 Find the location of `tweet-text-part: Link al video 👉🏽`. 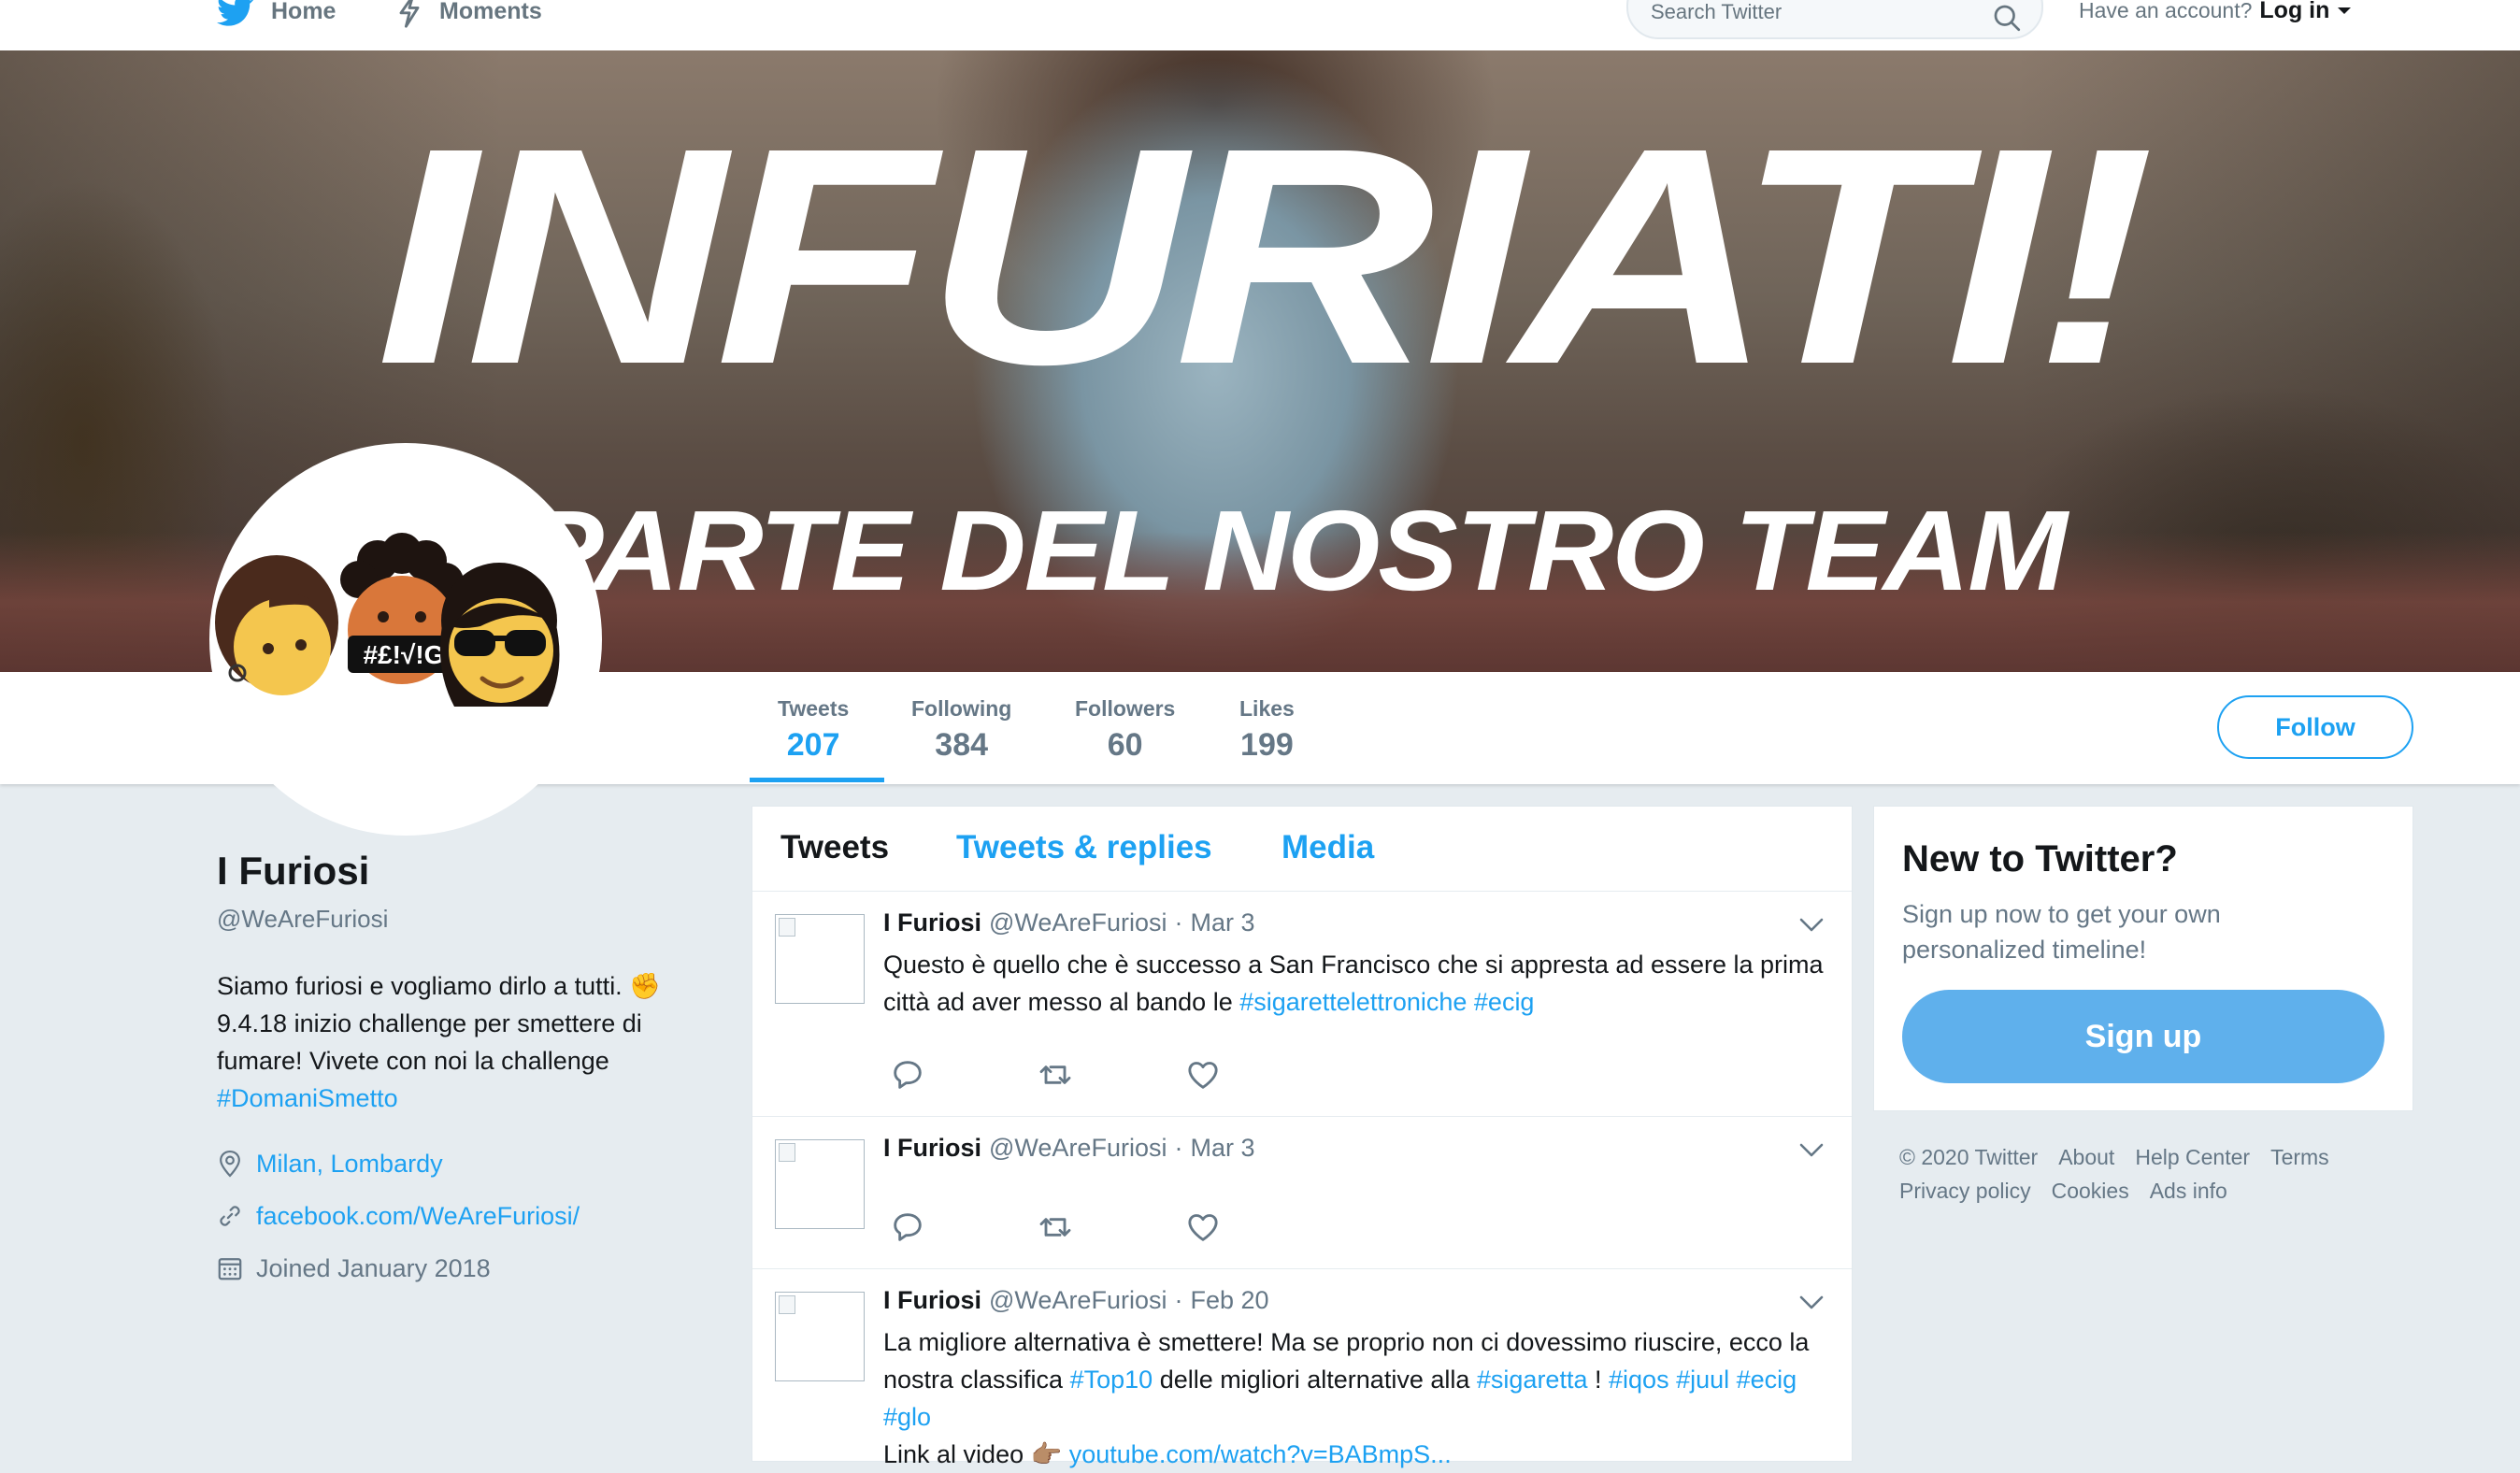

tweet-text-part: Link al video 👉🏽 is located at coordinates (973, 1454).